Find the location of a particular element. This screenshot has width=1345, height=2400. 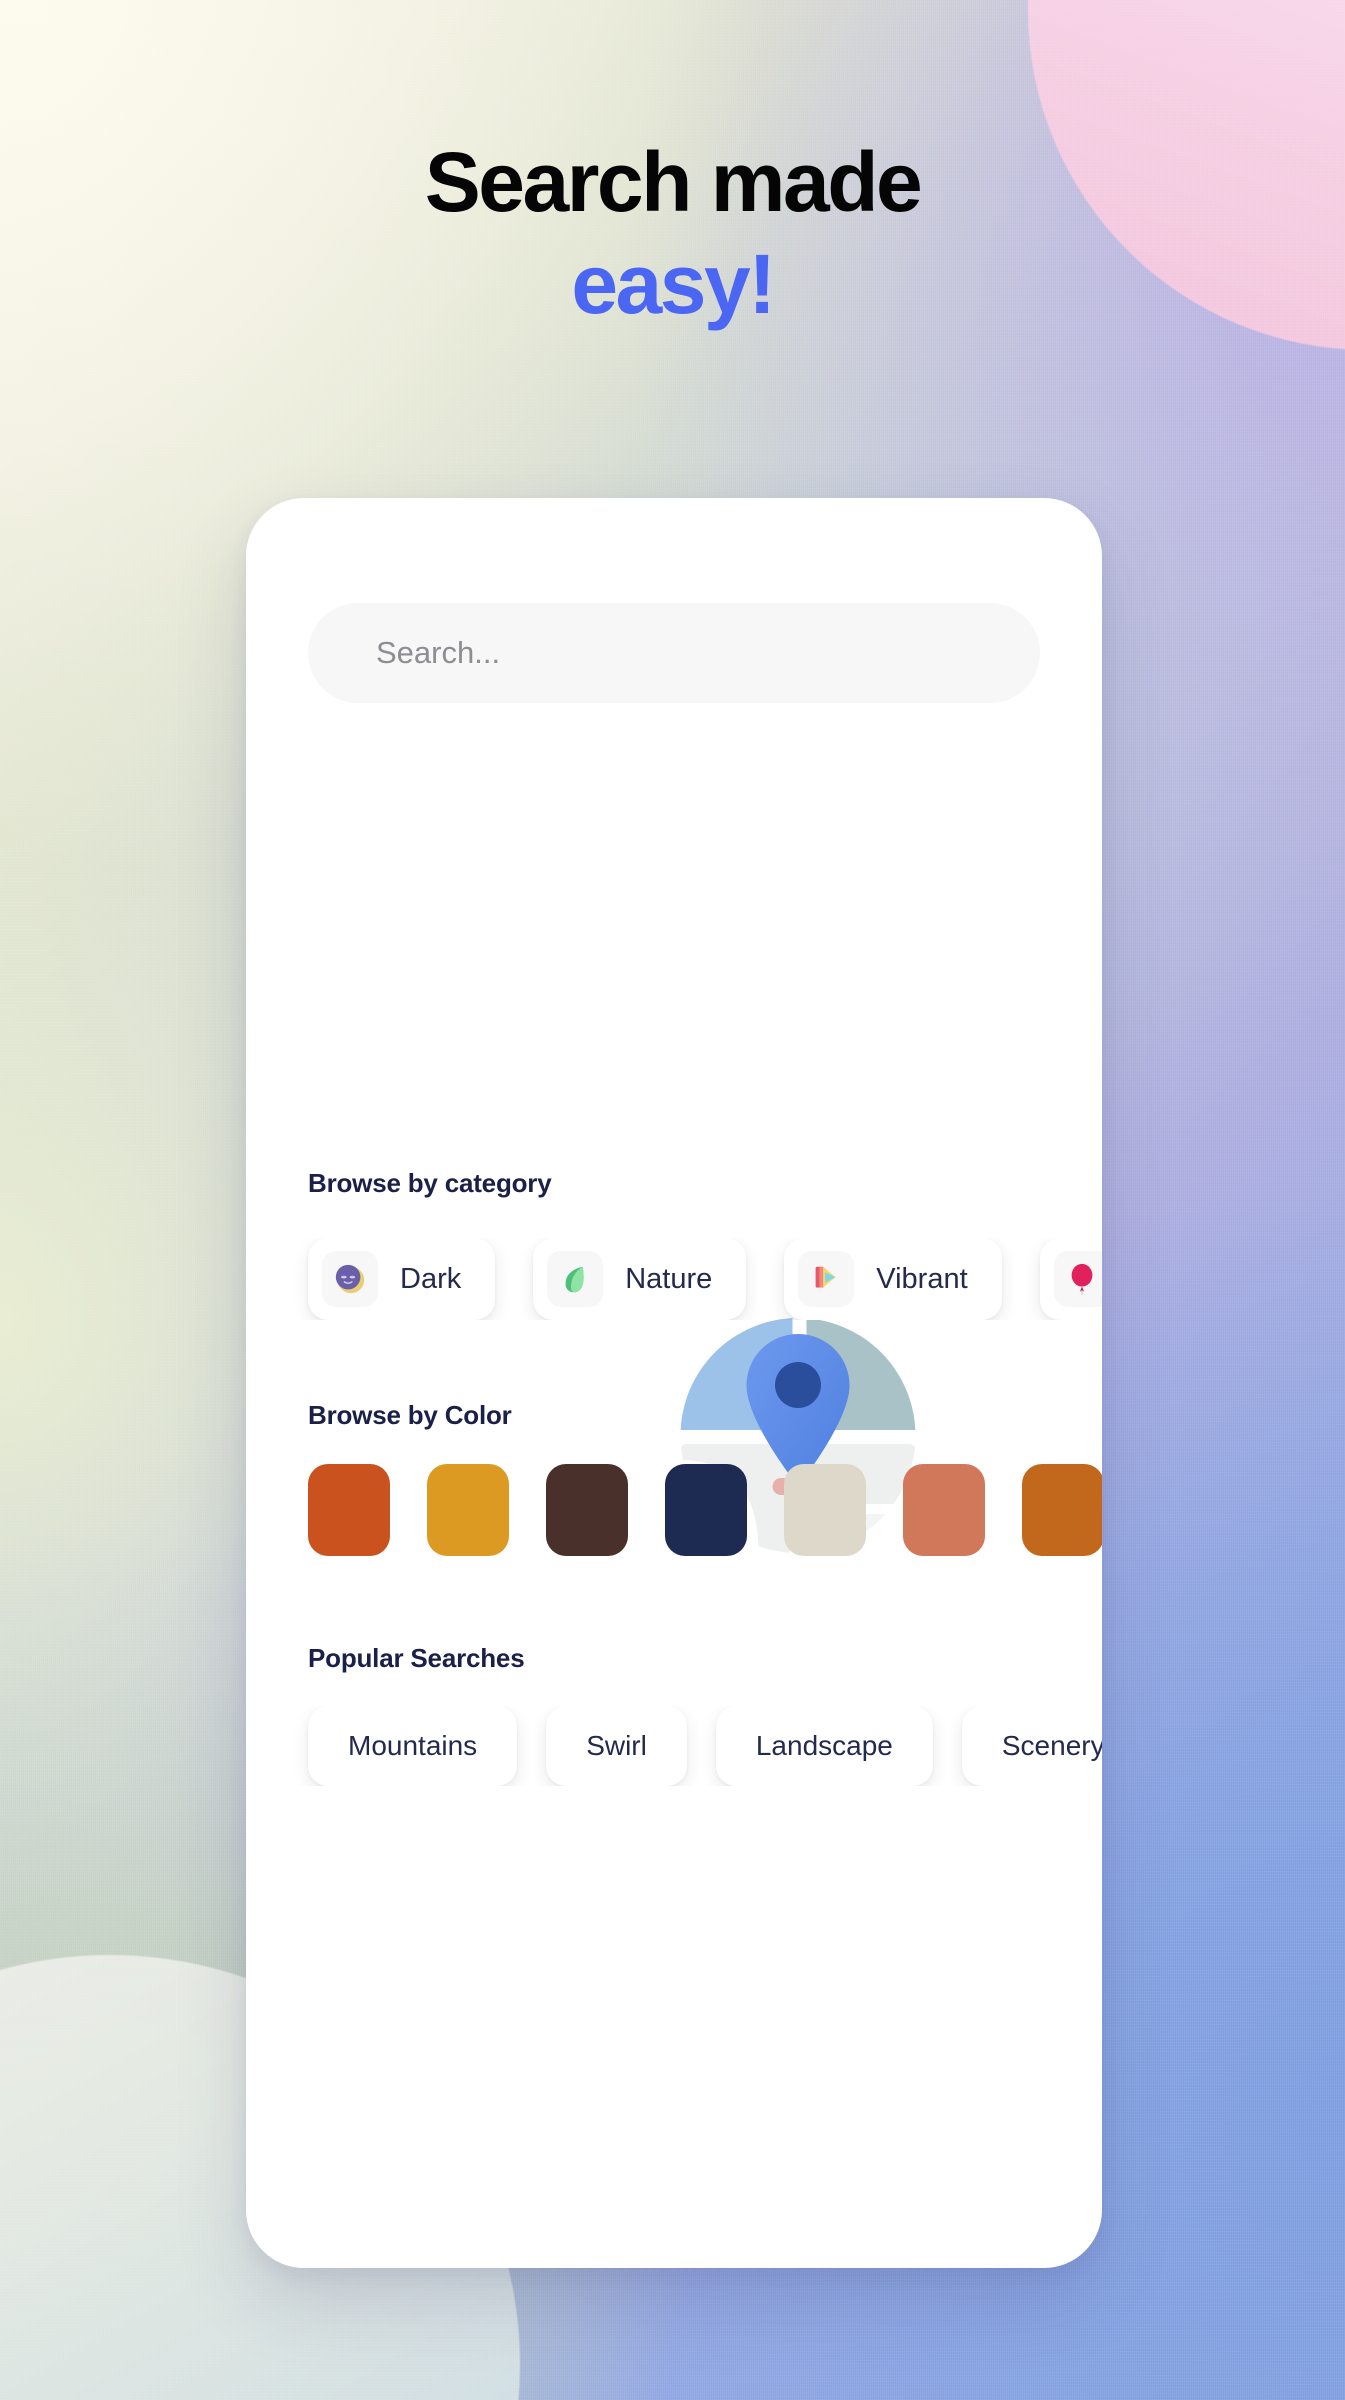

category-chip-label: Vibrant is located at coordinates (922, 1278).